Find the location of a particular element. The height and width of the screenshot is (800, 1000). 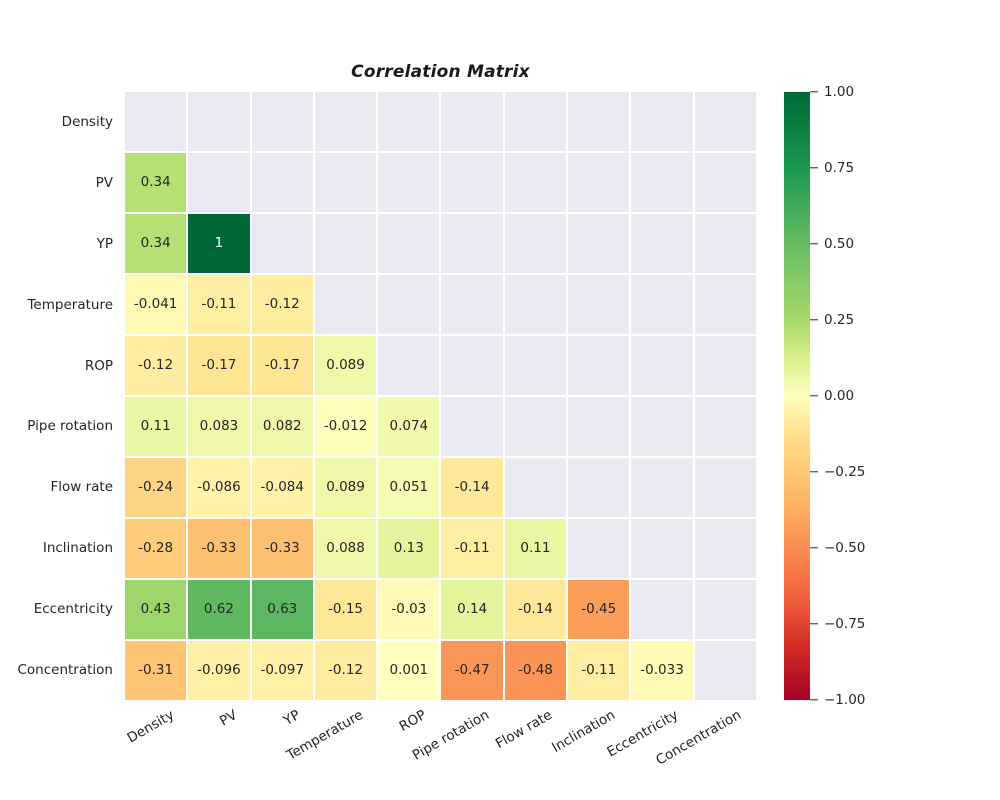

colorbar-tick-label: 0.25 is located at coordinates (839, 320).